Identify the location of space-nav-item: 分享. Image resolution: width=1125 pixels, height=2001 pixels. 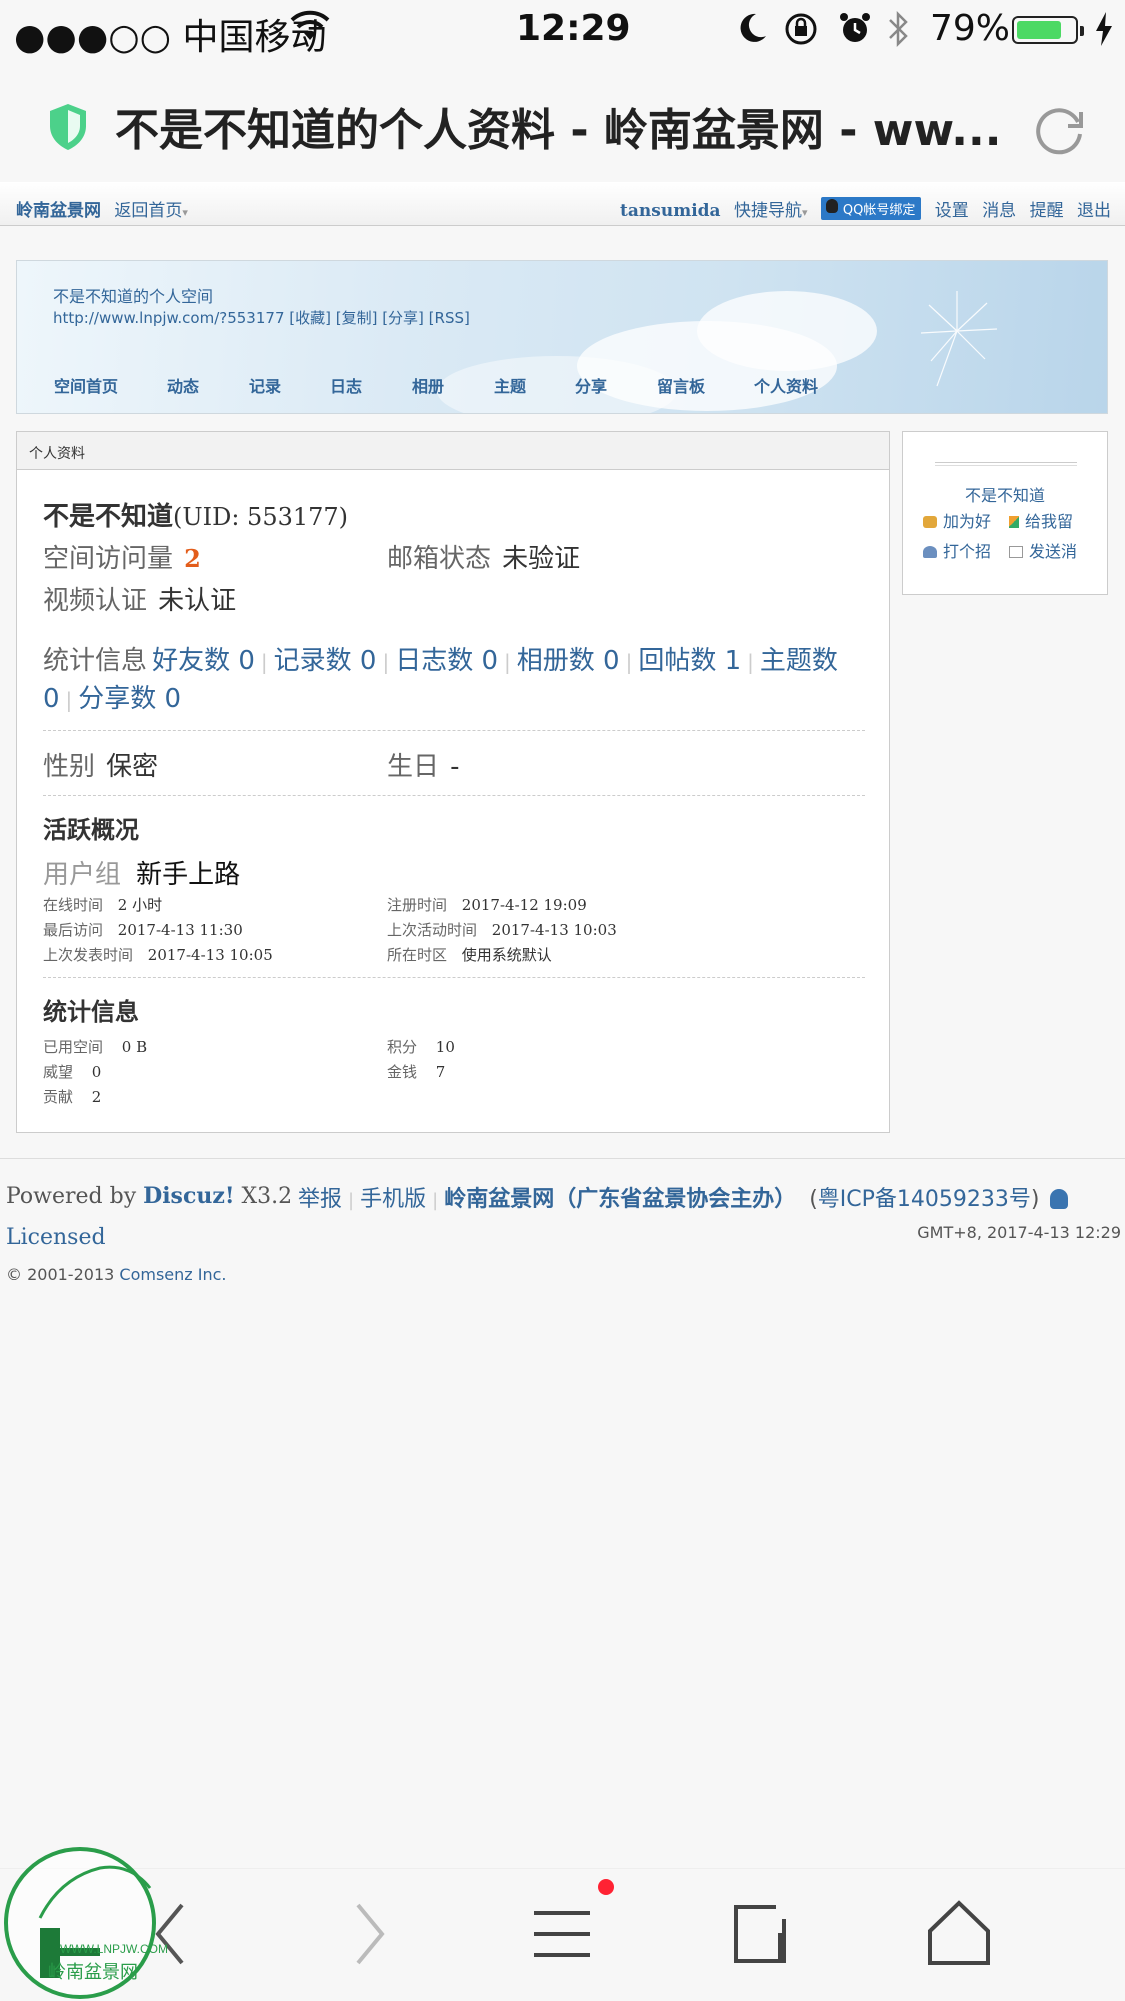
(591, 385).